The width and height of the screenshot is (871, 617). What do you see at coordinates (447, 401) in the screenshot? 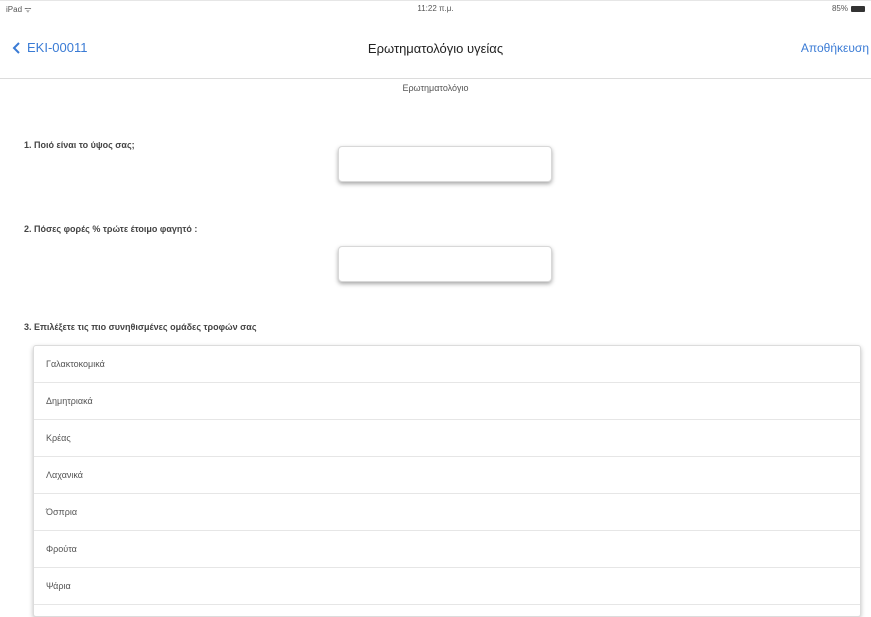
I see `list-item-cereals: Δημητριακά` at bounding box center [447, 401].